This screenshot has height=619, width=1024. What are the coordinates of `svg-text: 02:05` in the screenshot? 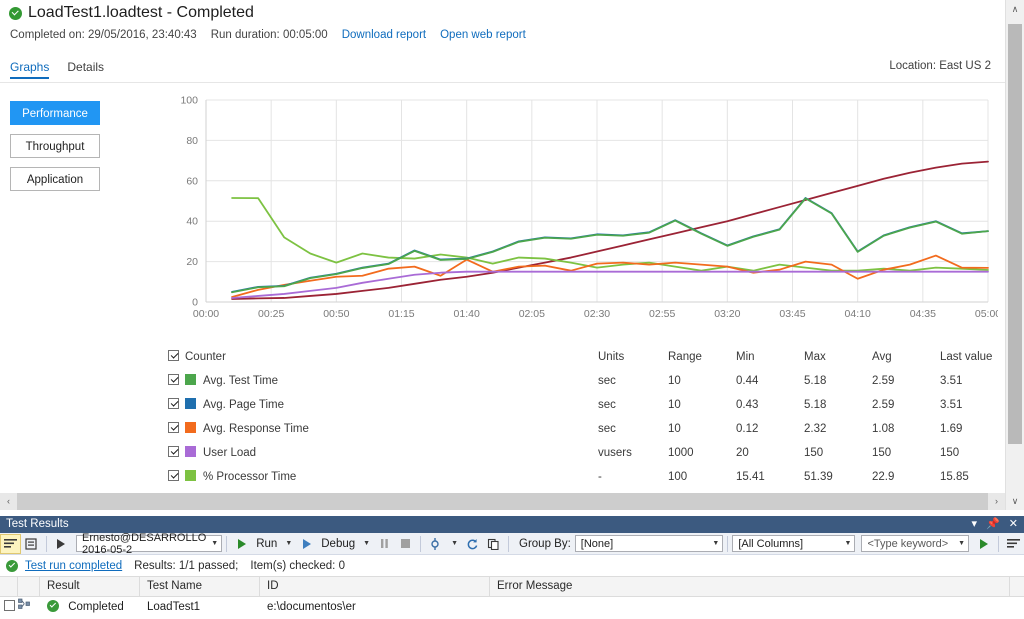 It's located at (532, 314).